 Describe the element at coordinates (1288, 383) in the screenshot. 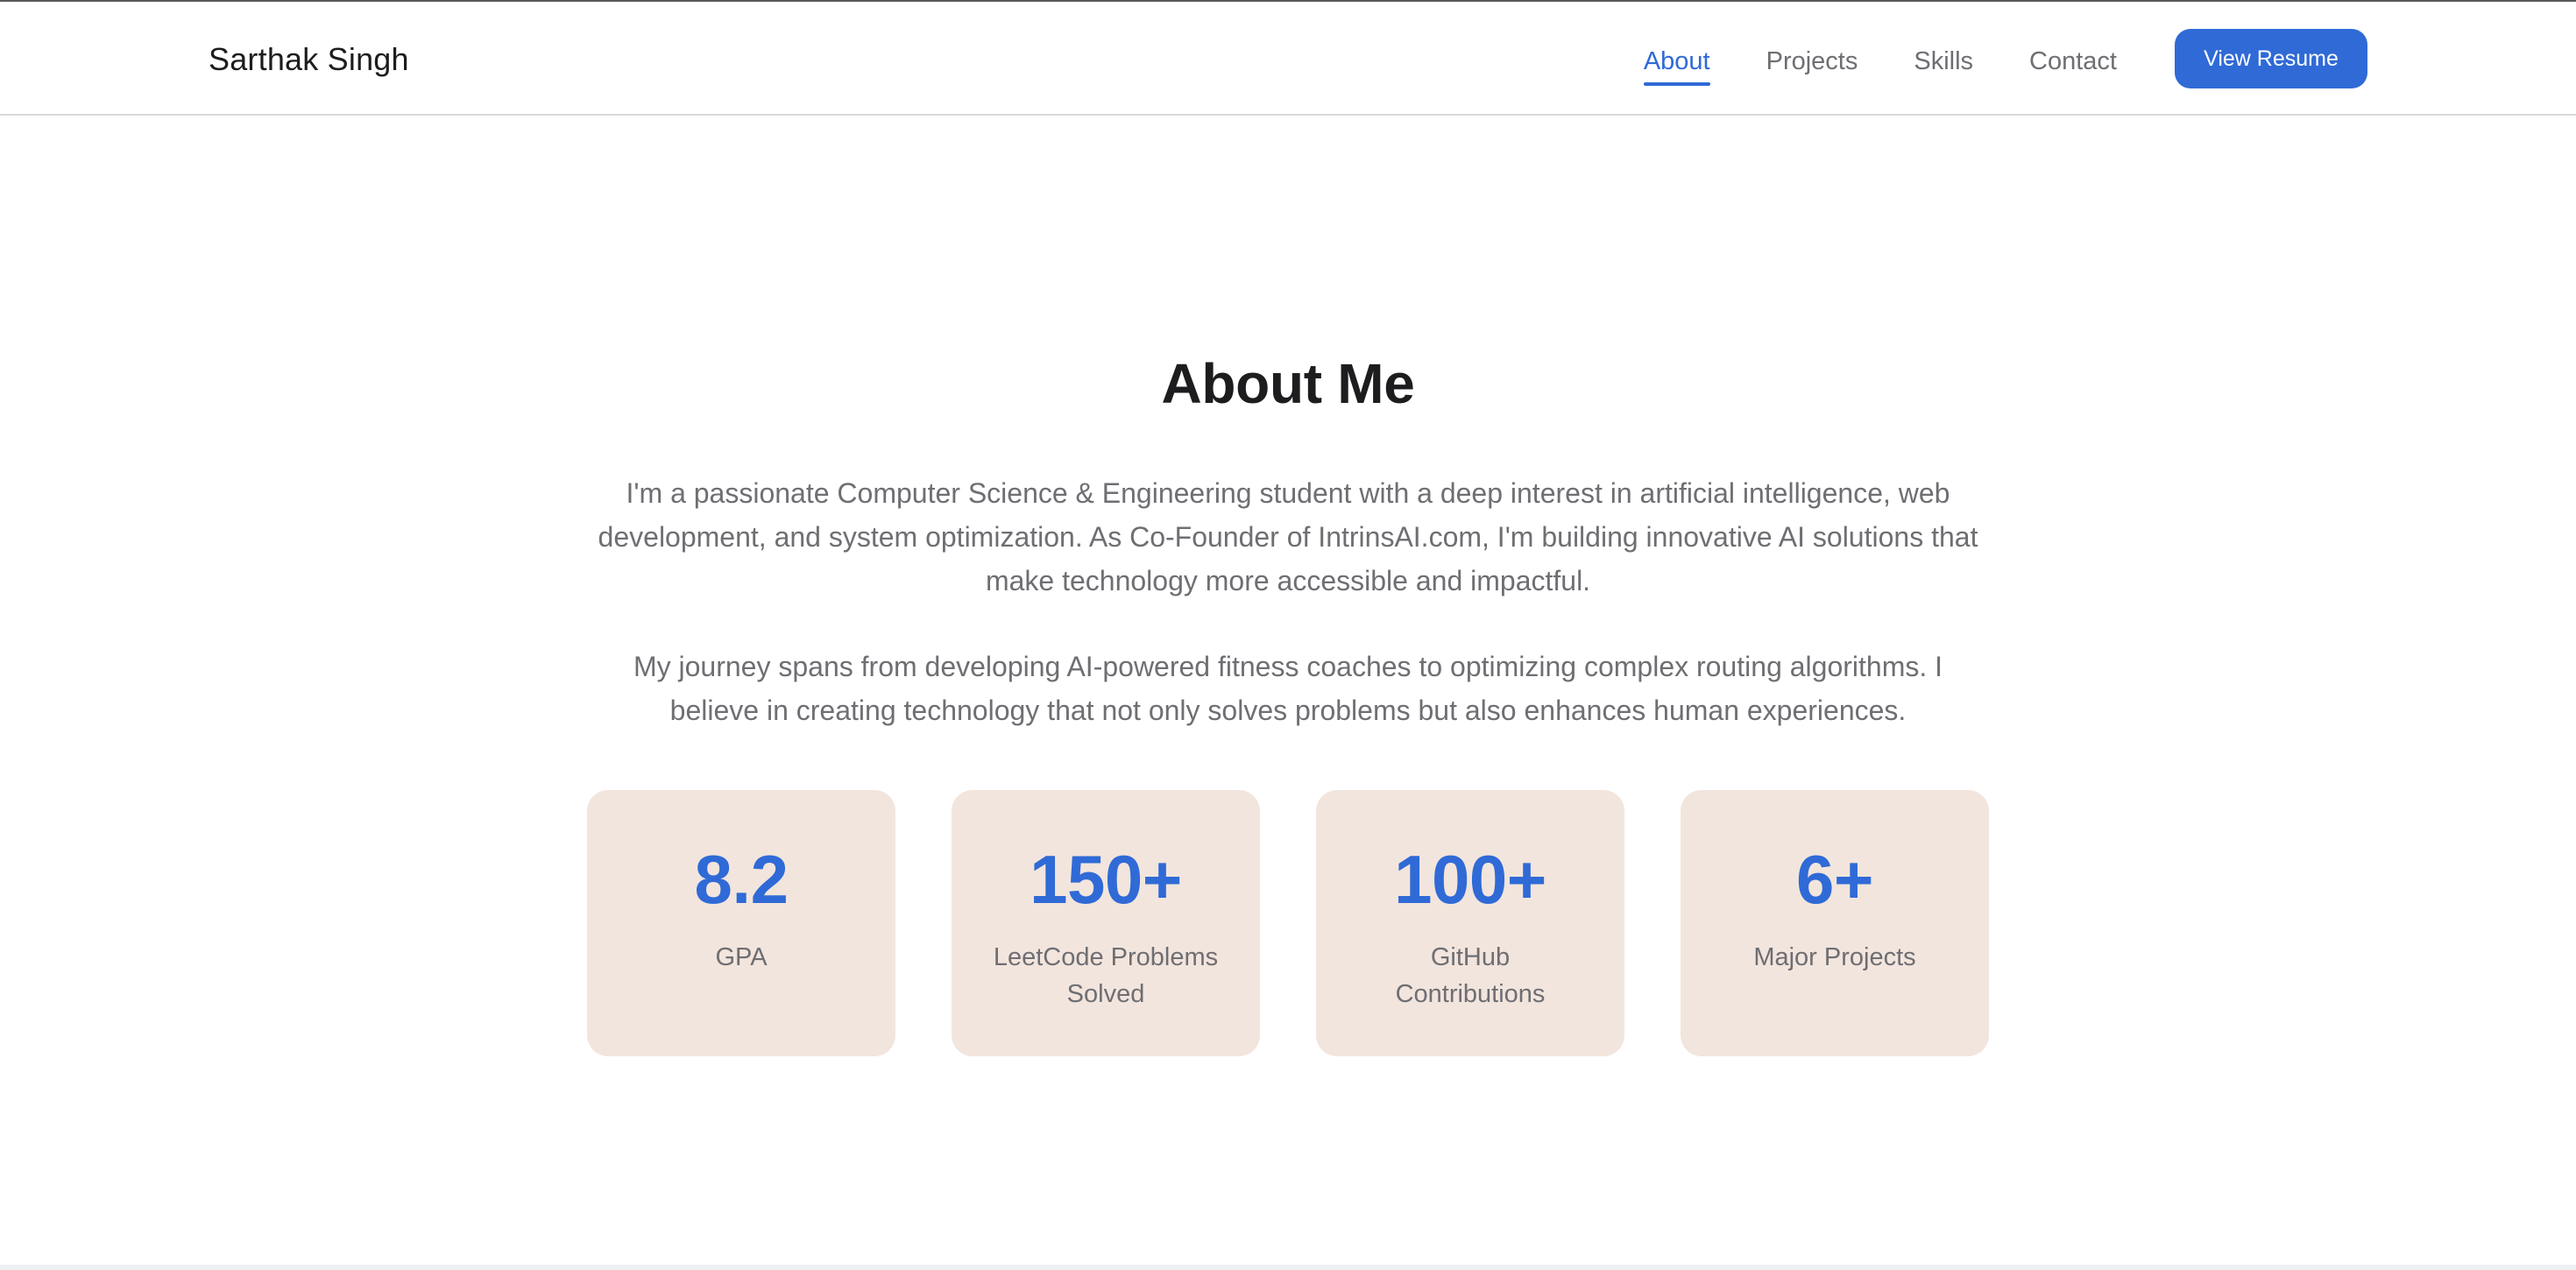

I see `about-title: About Me` at that location.